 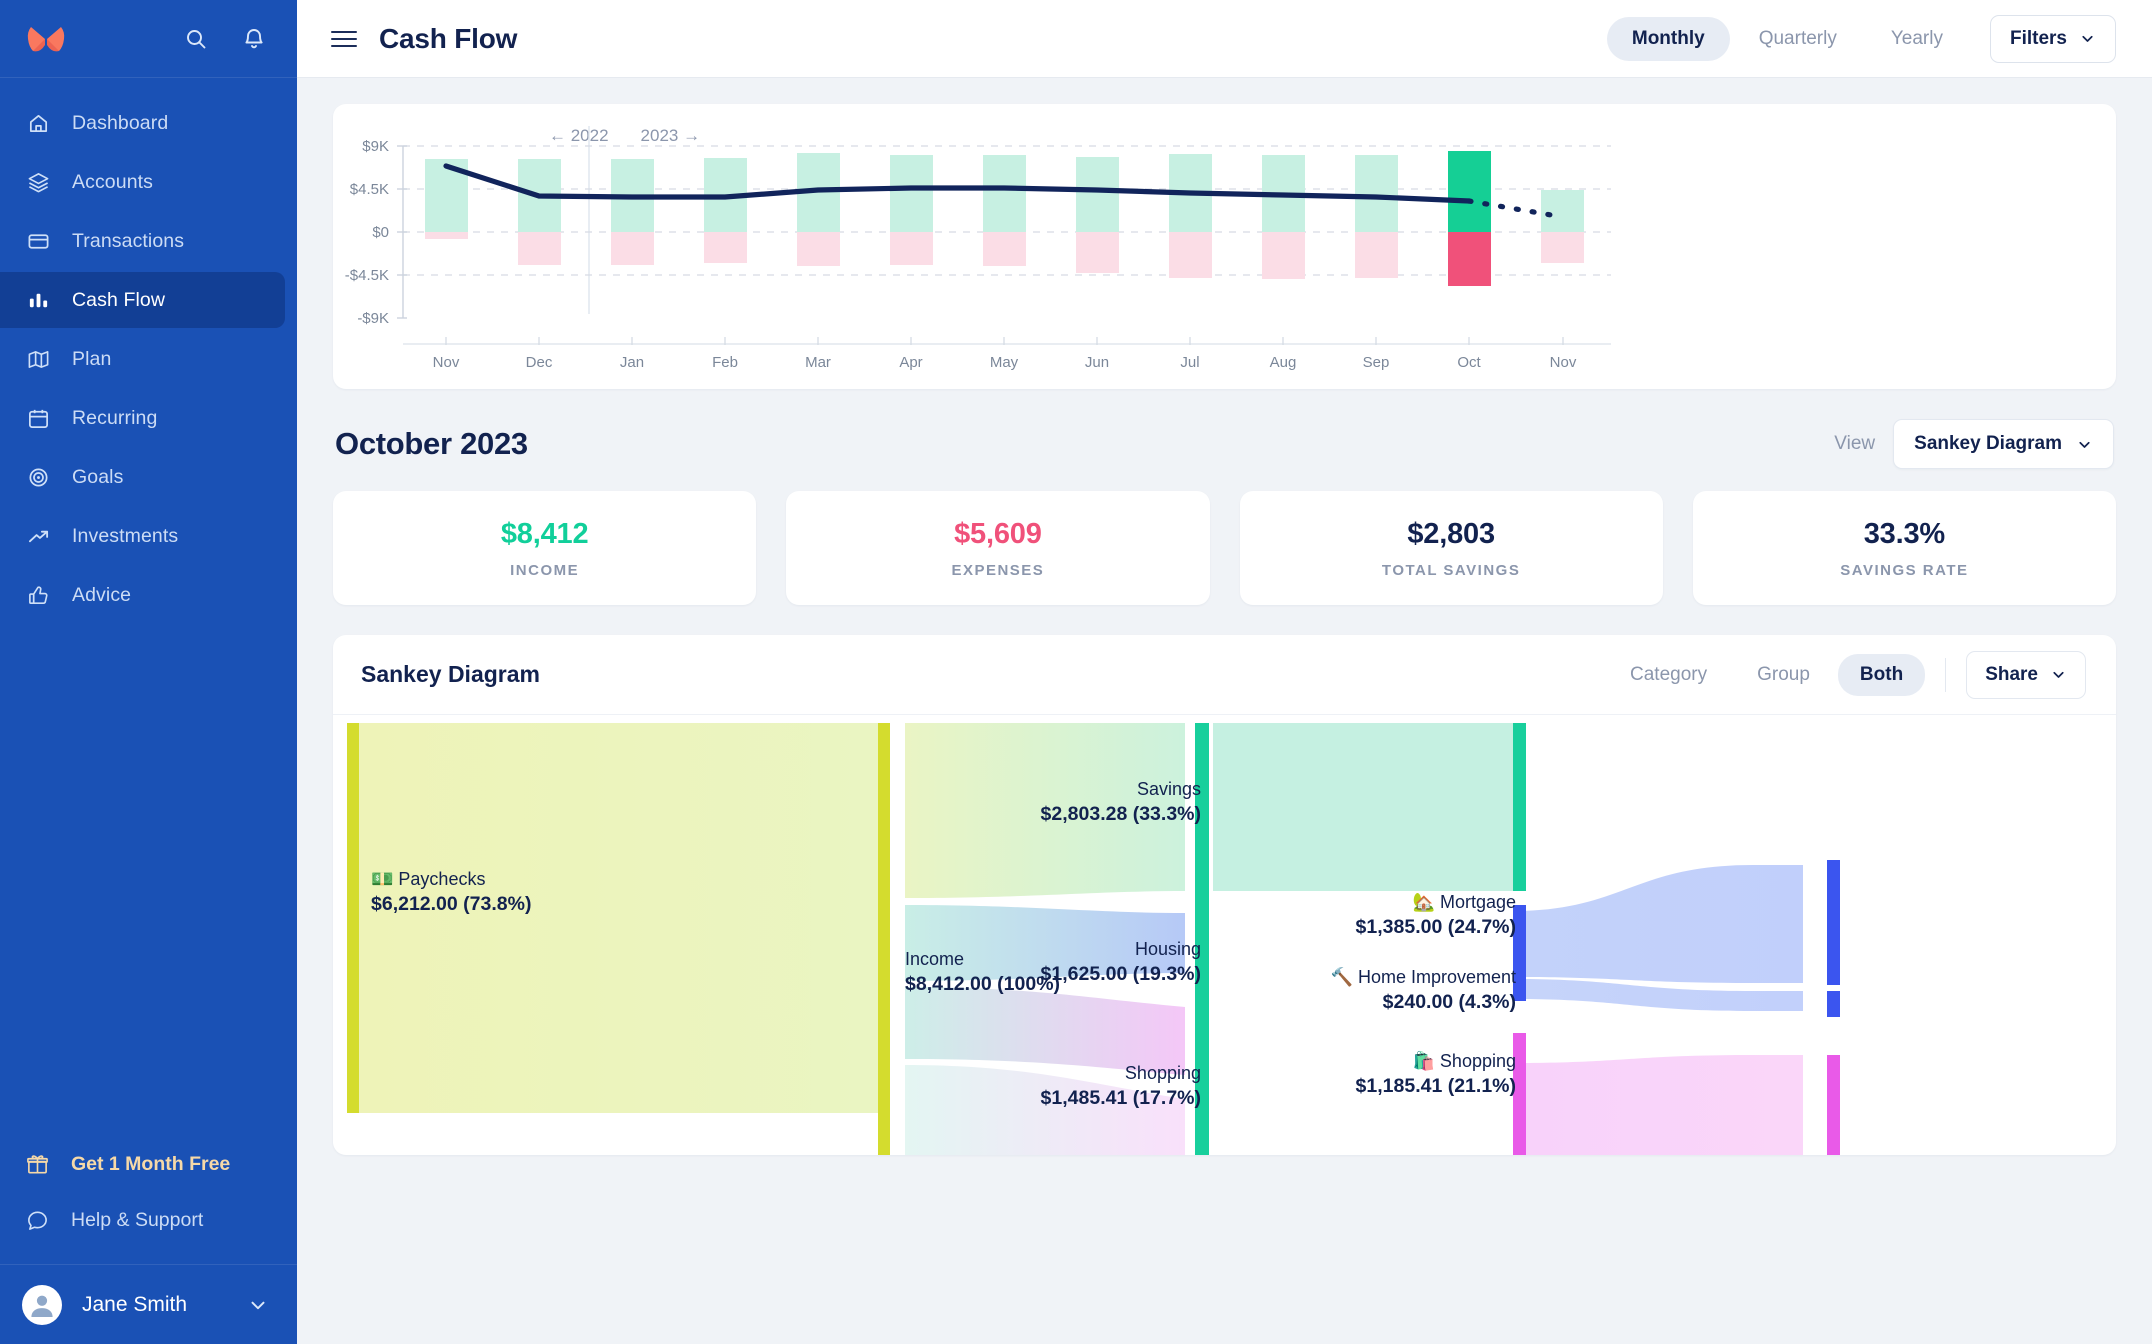 I want to click on credit-card-icon, so click(x=38, y=241).